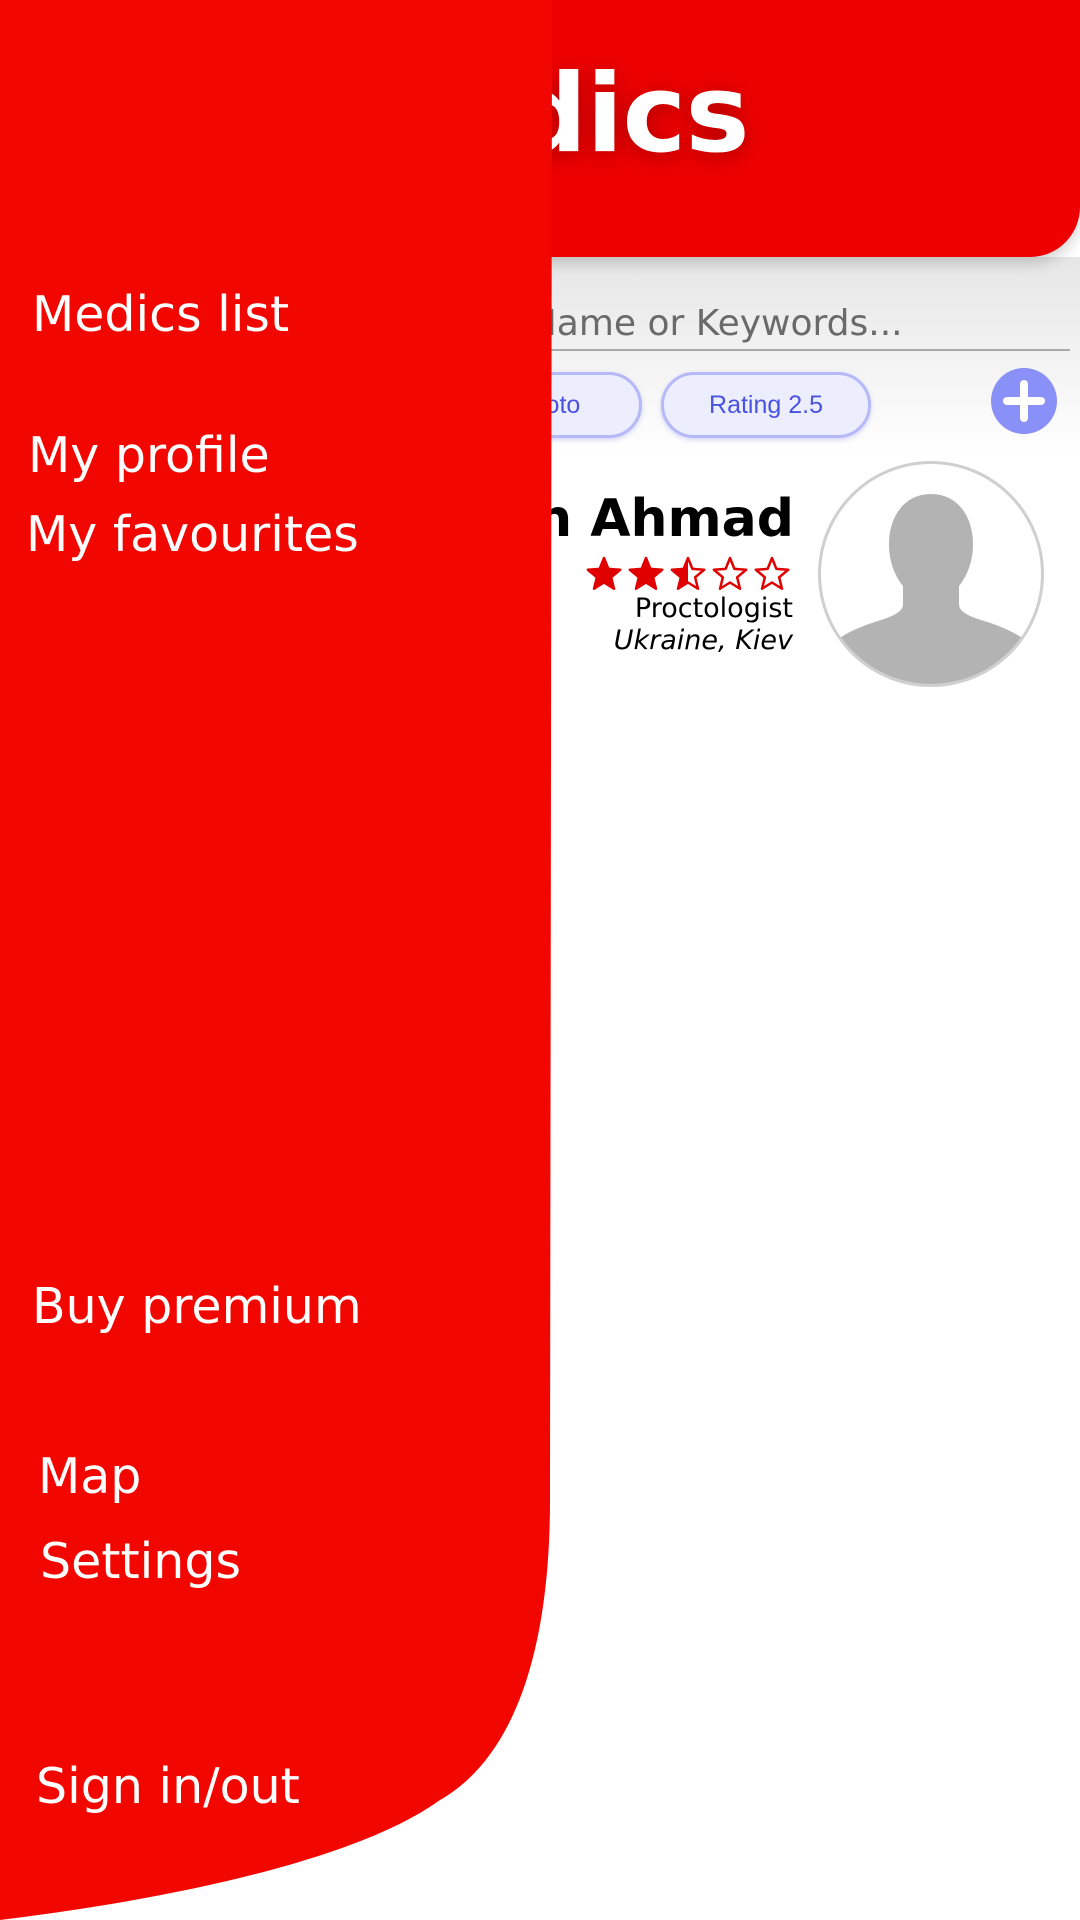 The height and width of the screenshot is (1920, 1080). I want to click on add-filter-button, so click(1024, 401).